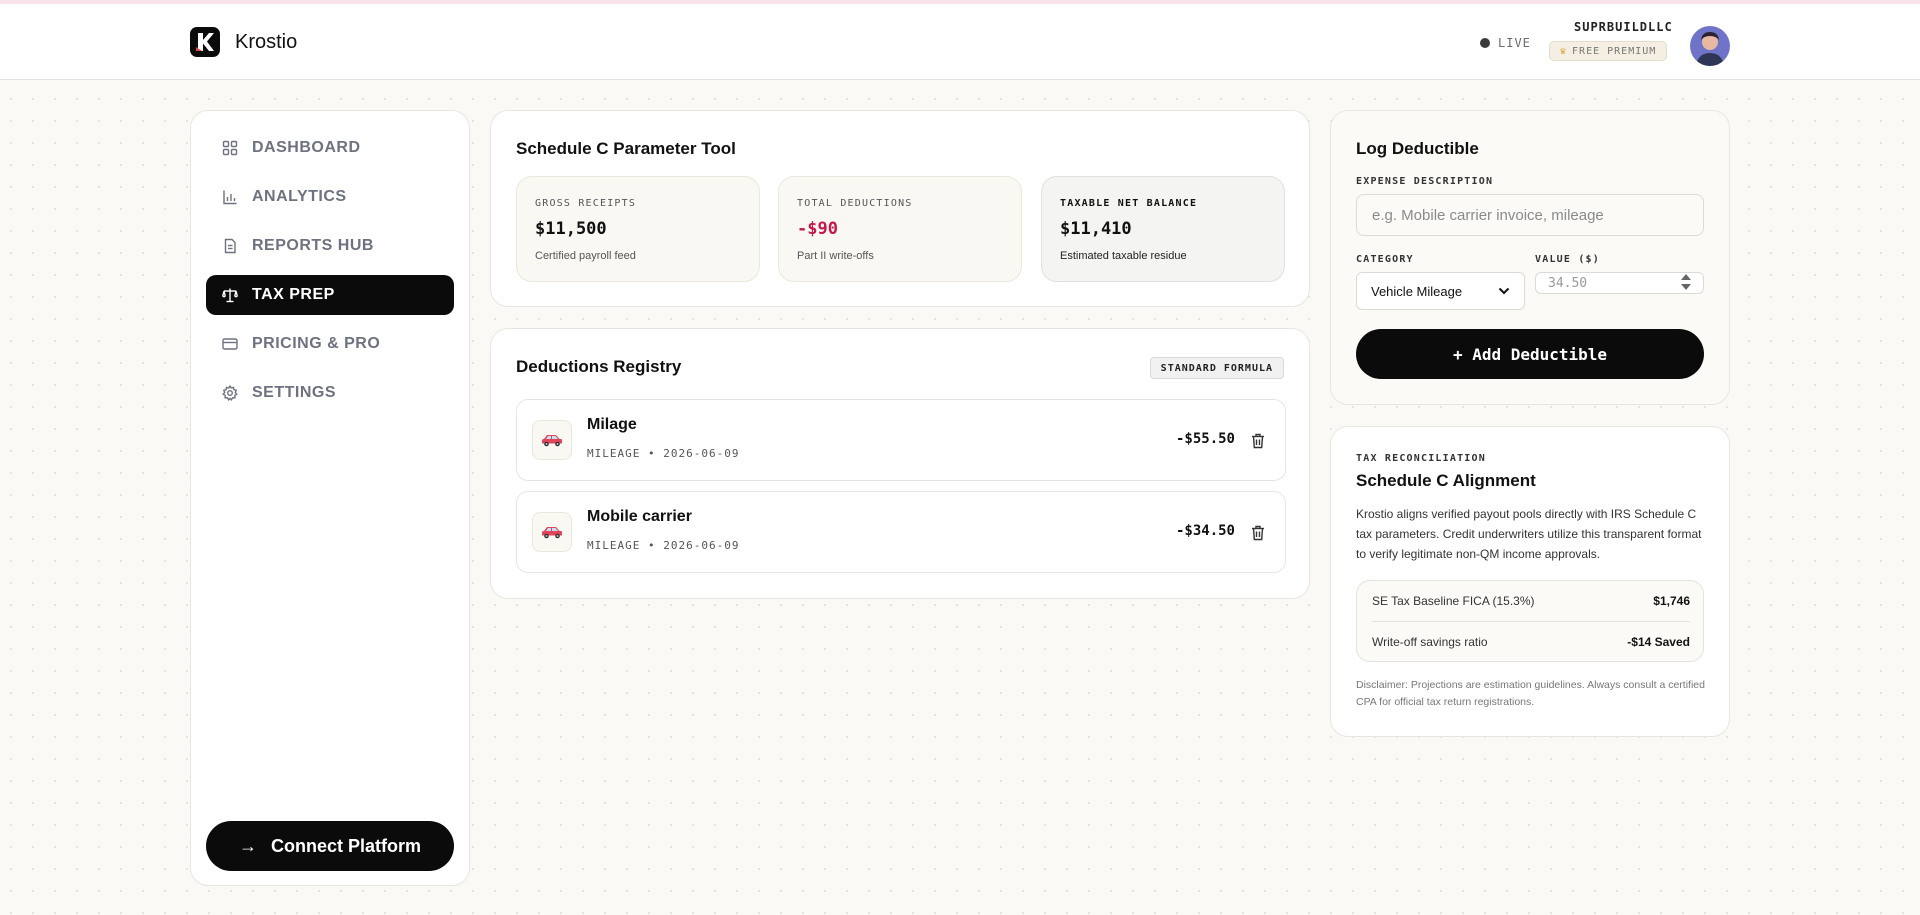  I want to click on log-deductible-title: Log Deductible, so click(1417, 148).